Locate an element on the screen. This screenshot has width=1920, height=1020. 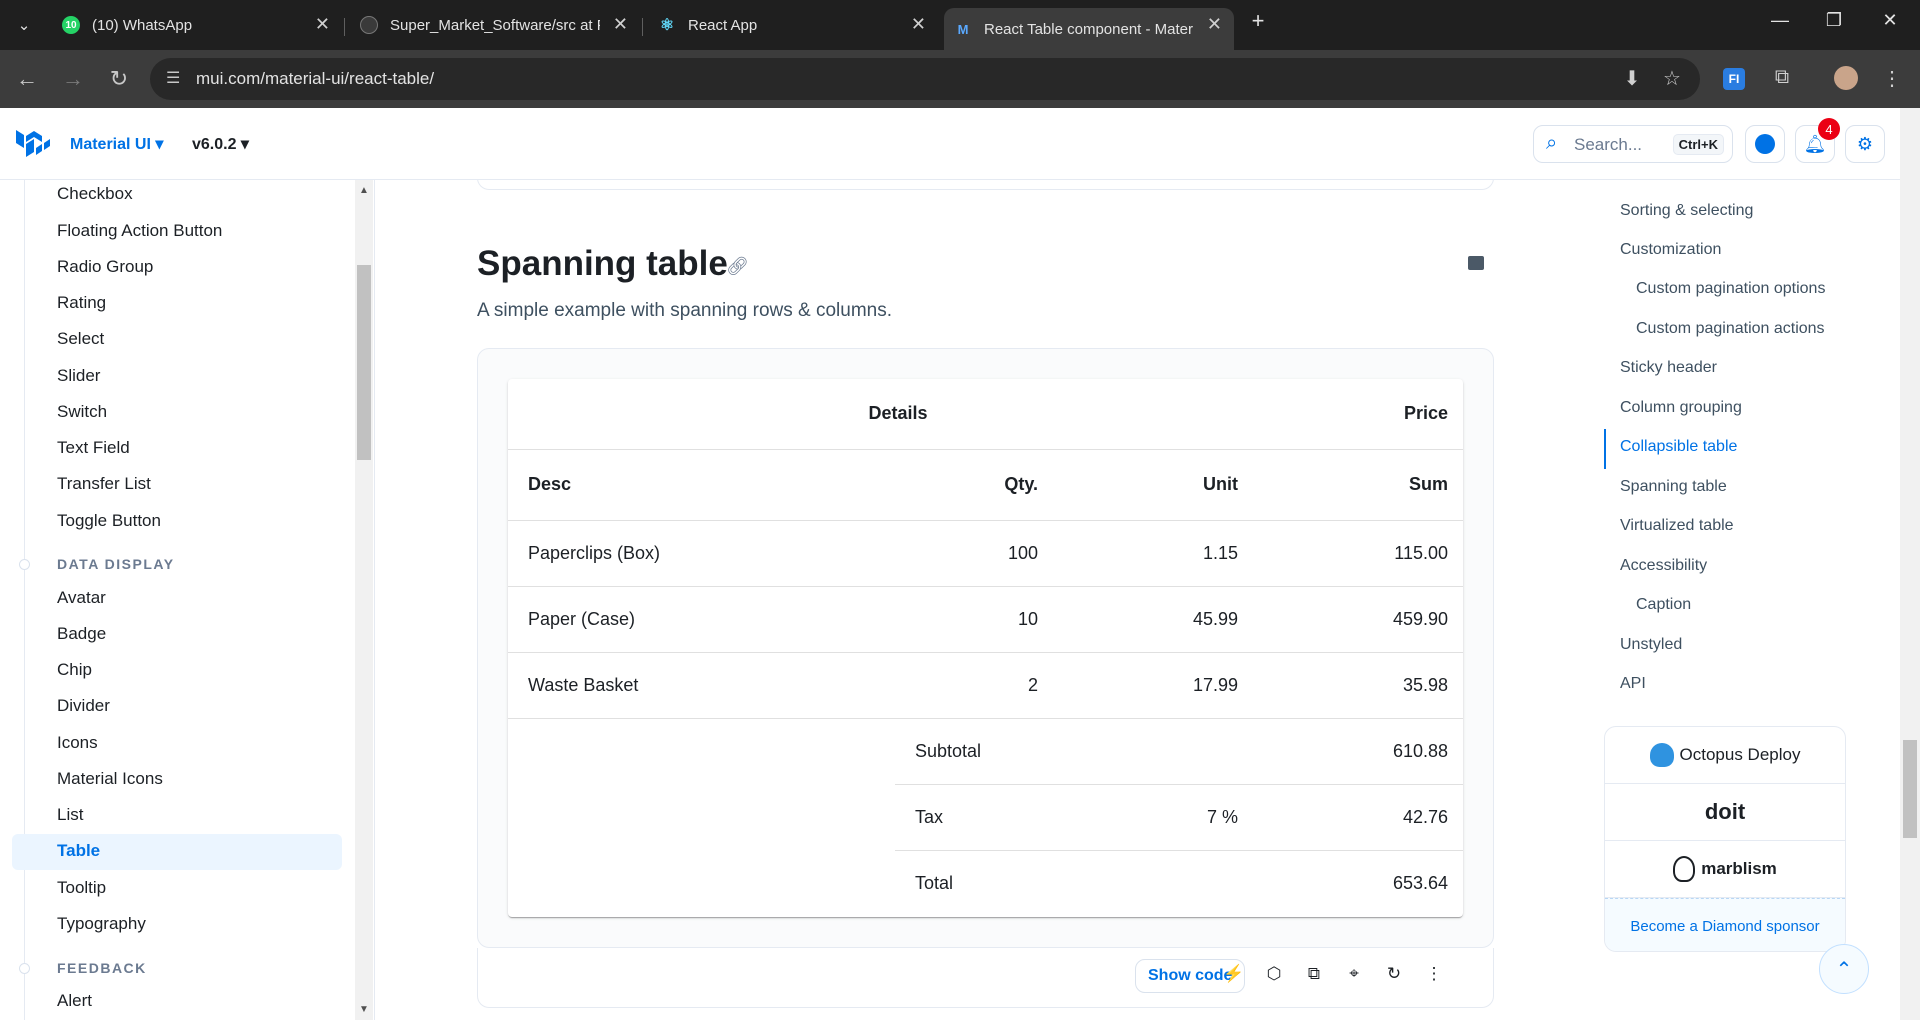
toc-item-accessibility: Accessibility is located at coordinates (1663, 566).